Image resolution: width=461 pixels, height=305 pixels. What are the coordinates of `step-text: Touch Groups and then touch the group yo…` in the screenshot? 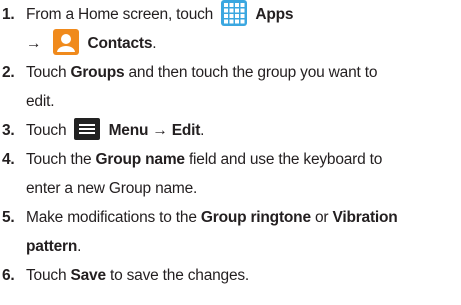 It's located at (201, 72).